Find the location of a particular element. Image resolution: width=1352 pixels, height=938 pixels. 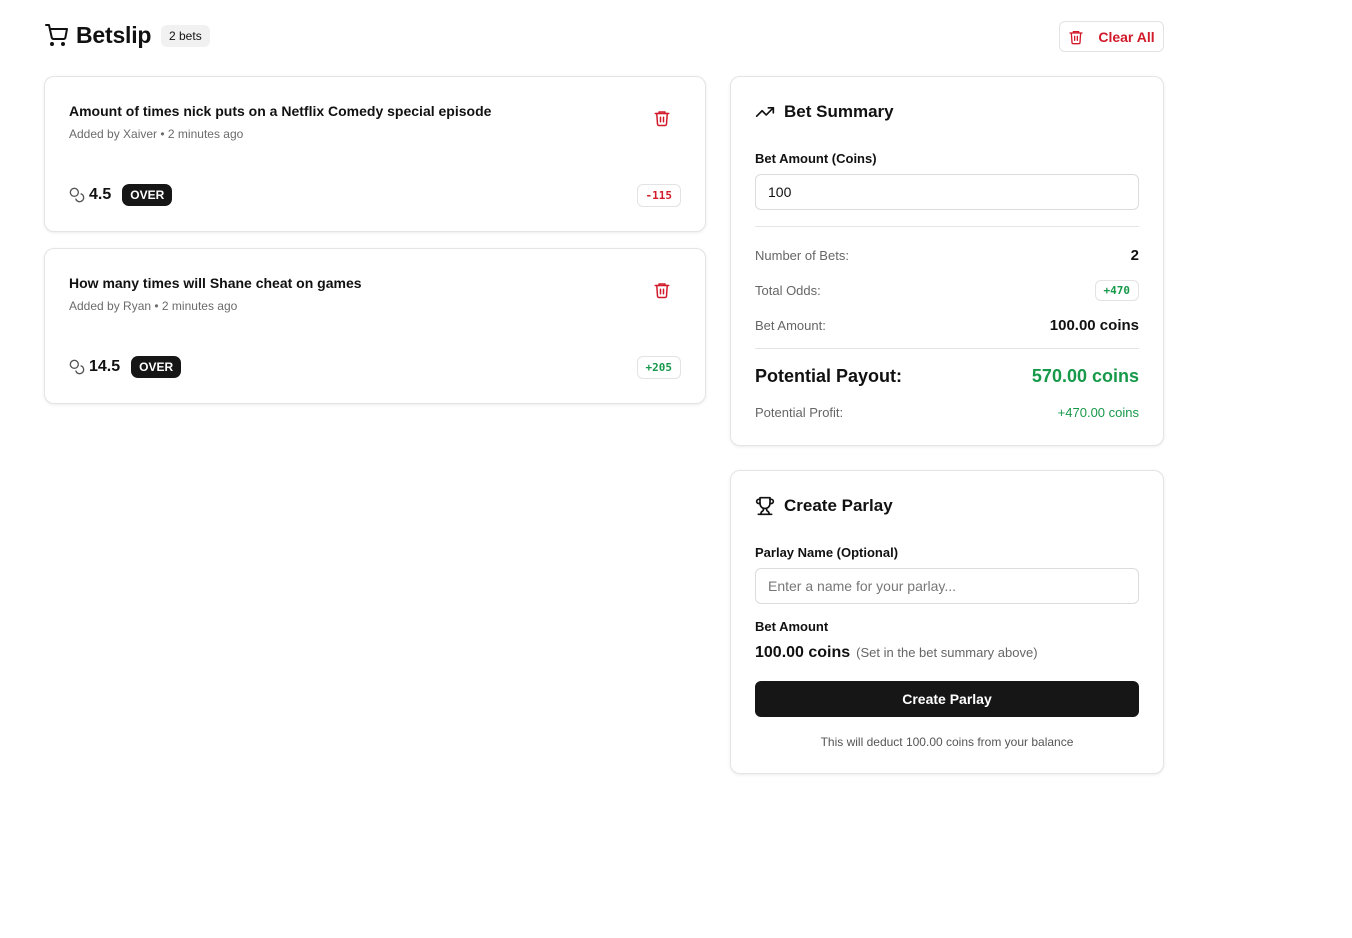

potential-payout-value: 570.00 coins is located at coordinates (1085, 375).